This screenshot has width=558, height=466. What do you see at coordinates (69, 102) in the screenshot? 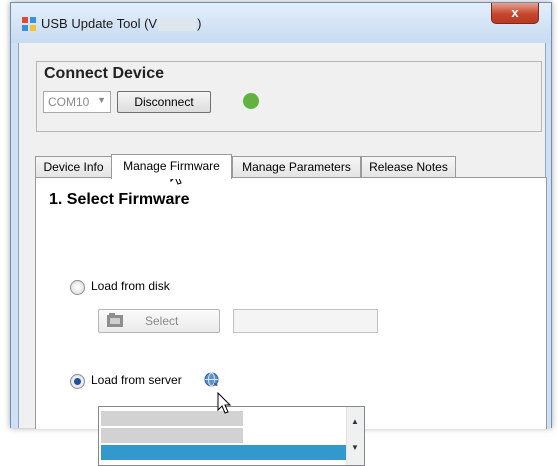
I see `port-value: COM10` at bounding box center [69, 102].